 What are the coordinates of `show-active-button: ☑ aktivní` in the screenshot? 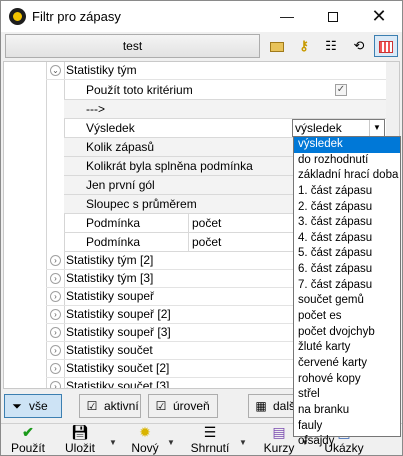 It's located at (110, 406).